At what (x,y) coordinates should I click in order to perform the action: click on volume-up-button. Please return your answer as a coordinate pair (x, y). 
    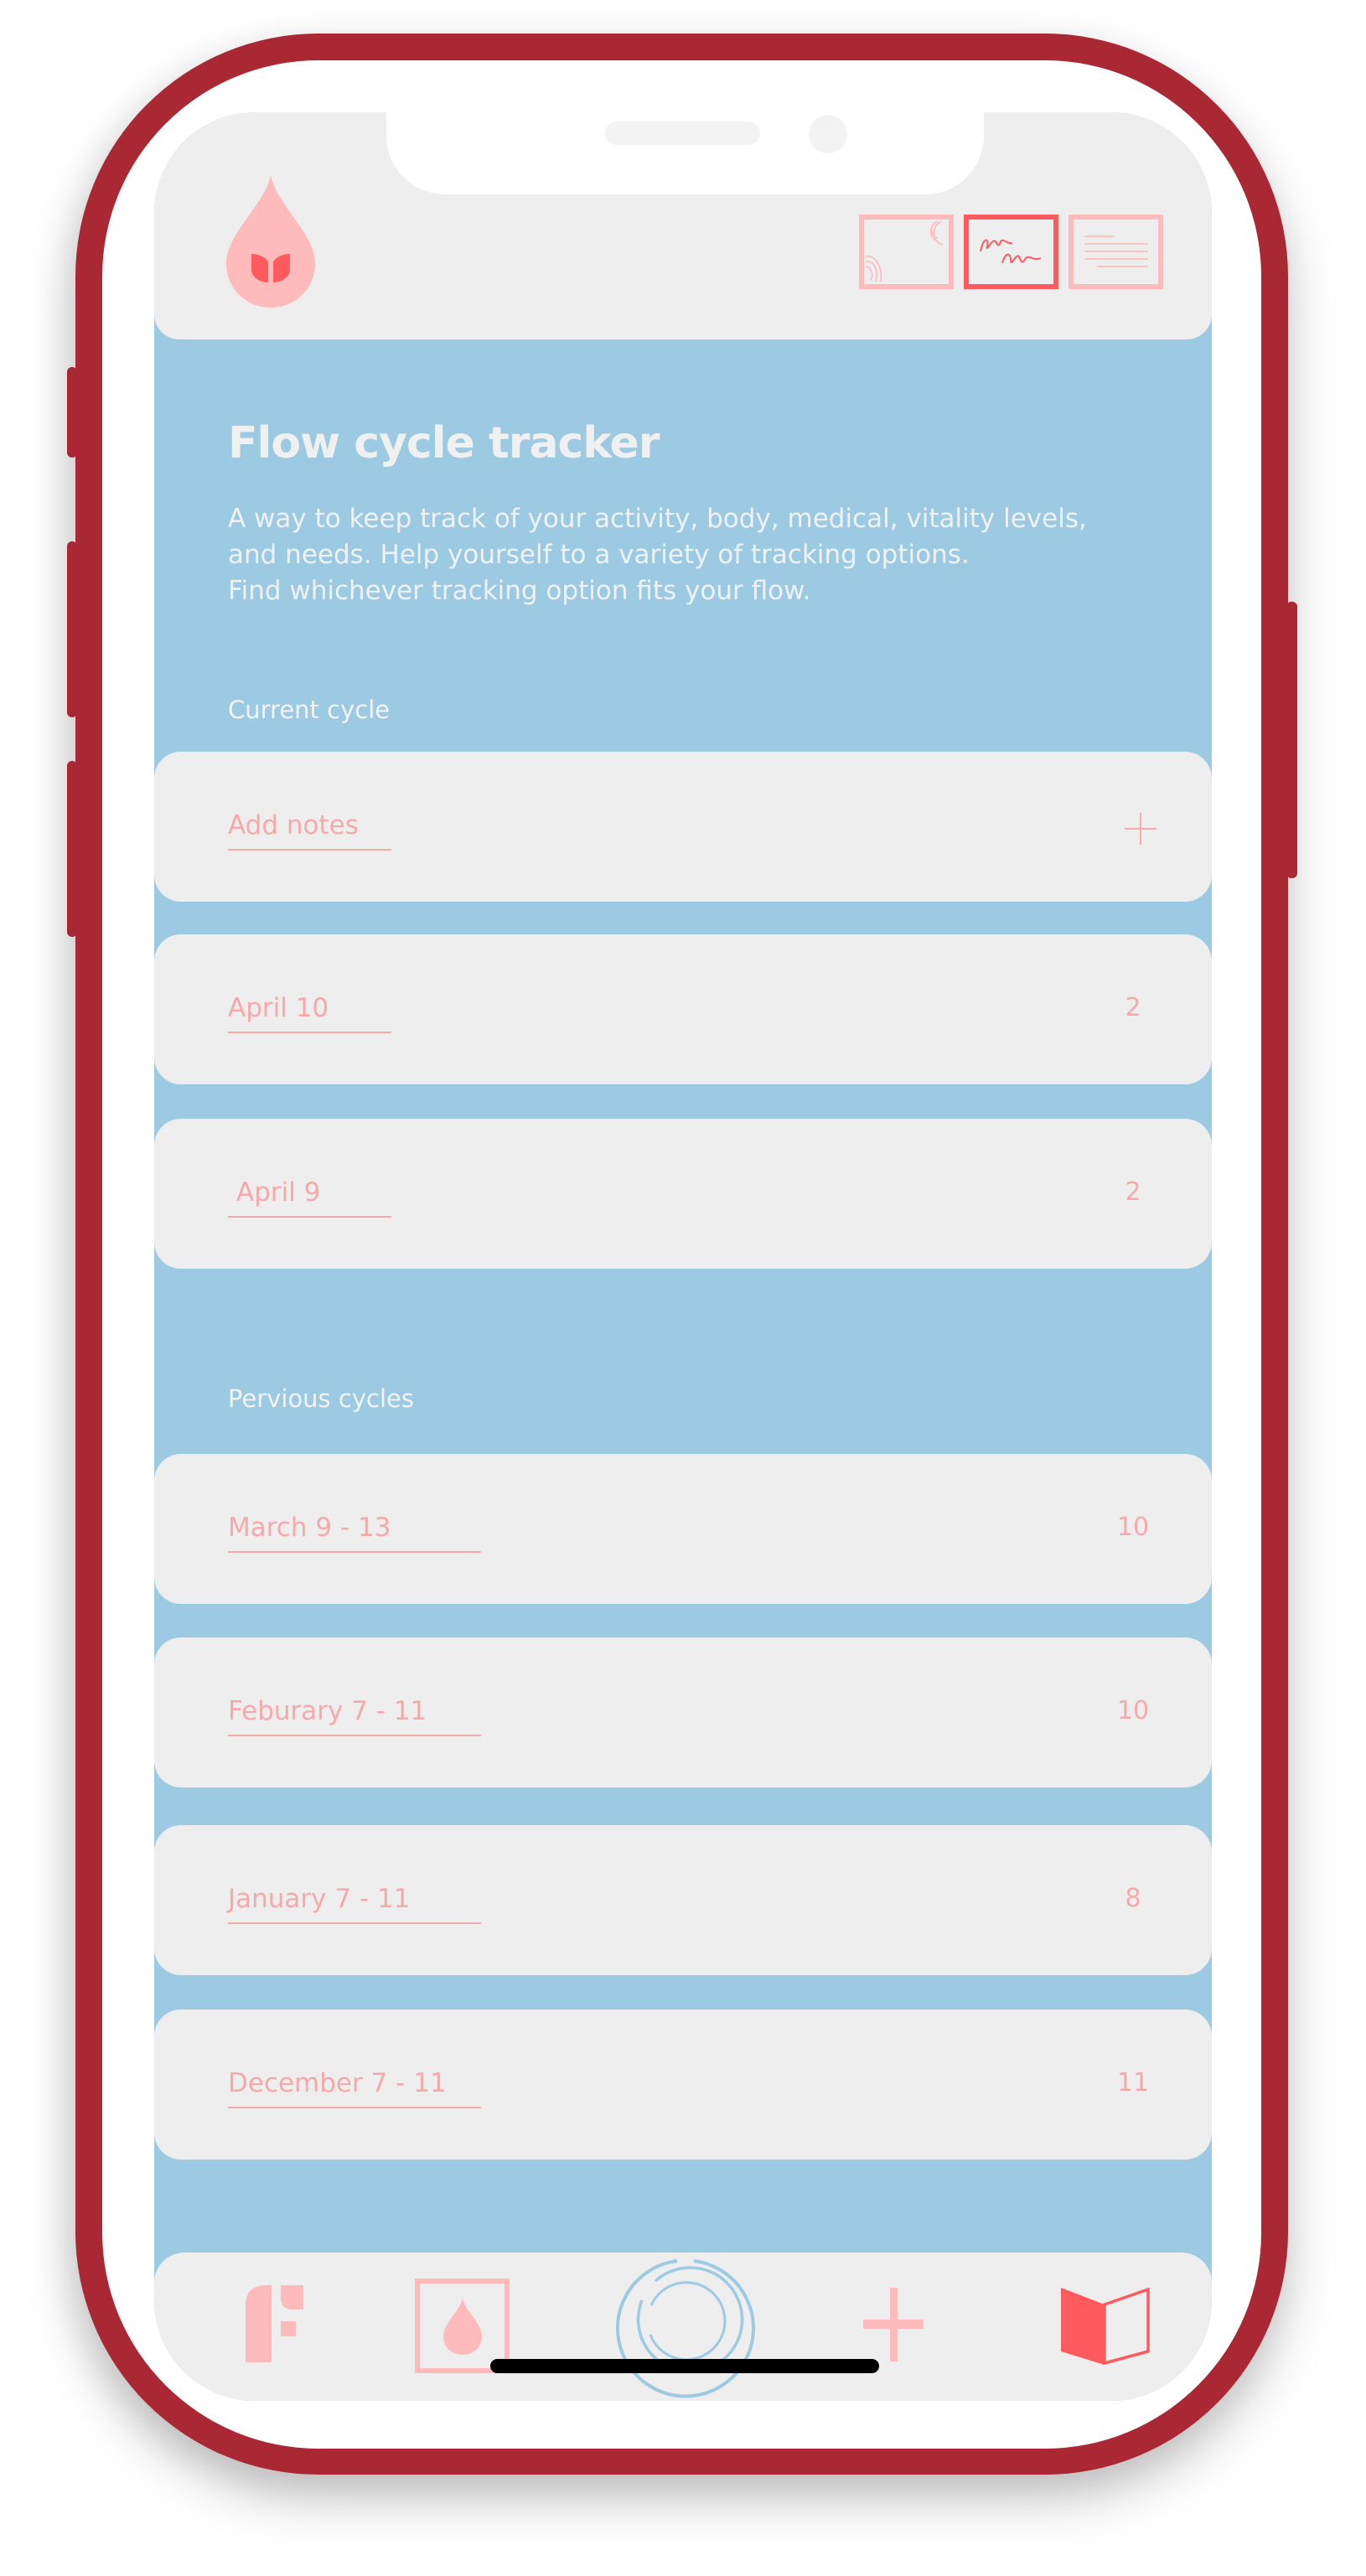
    Looking at the image, I should click on (72, 629).